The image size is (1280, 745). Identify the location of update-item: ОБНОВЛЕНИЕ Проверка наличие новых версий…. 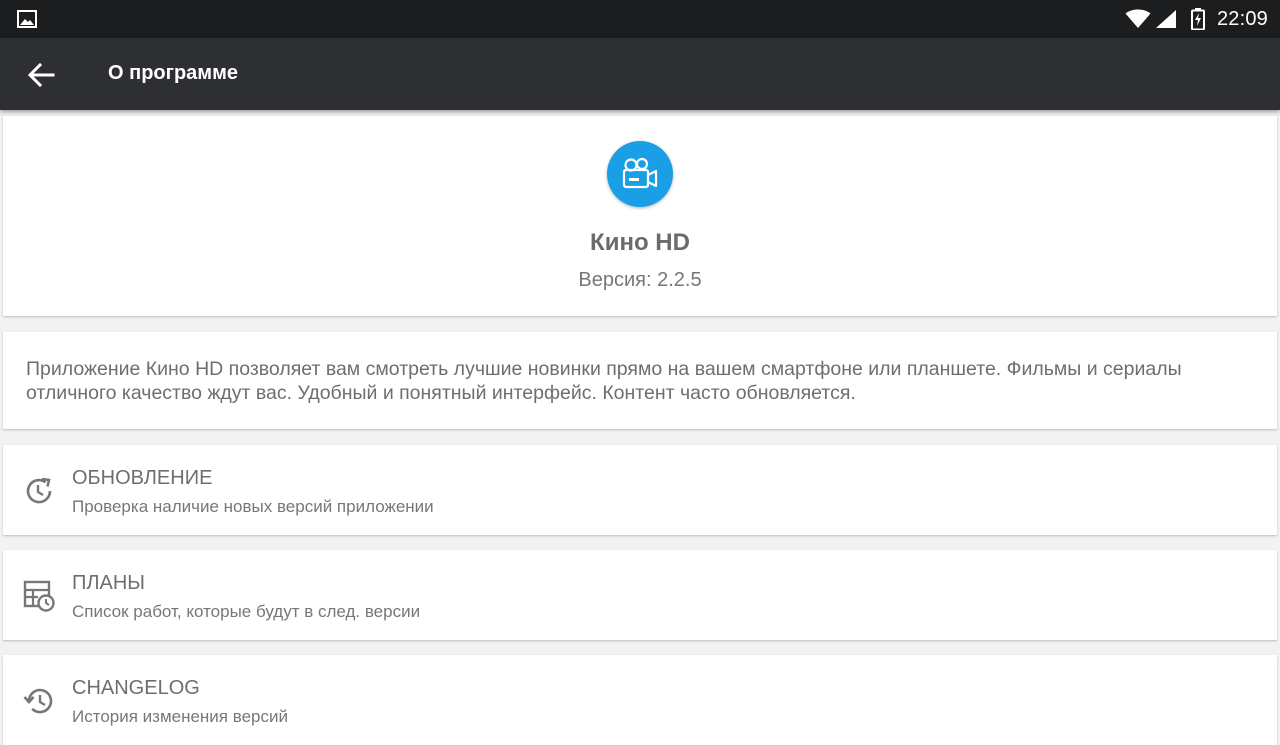
(640, 490).